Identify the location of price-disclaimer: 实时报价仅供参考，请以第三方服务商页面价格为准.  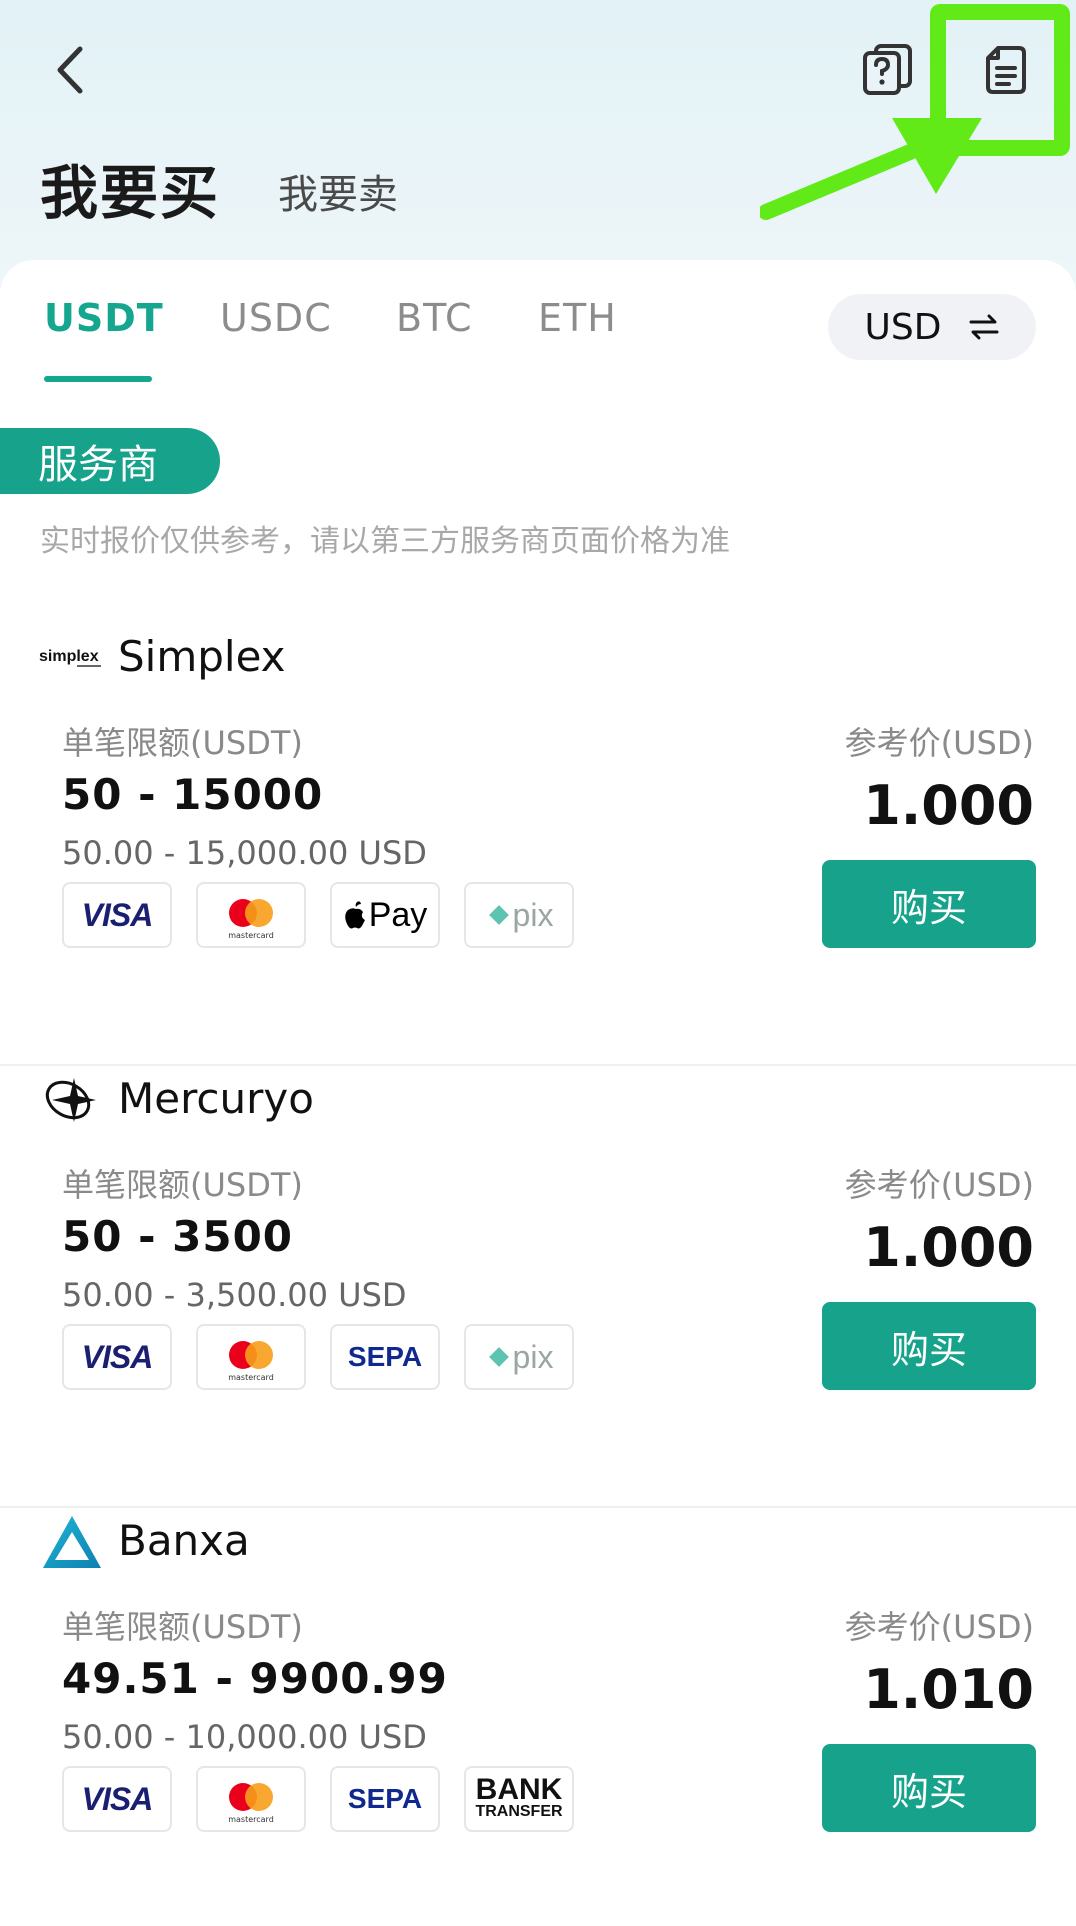
(385, 541).